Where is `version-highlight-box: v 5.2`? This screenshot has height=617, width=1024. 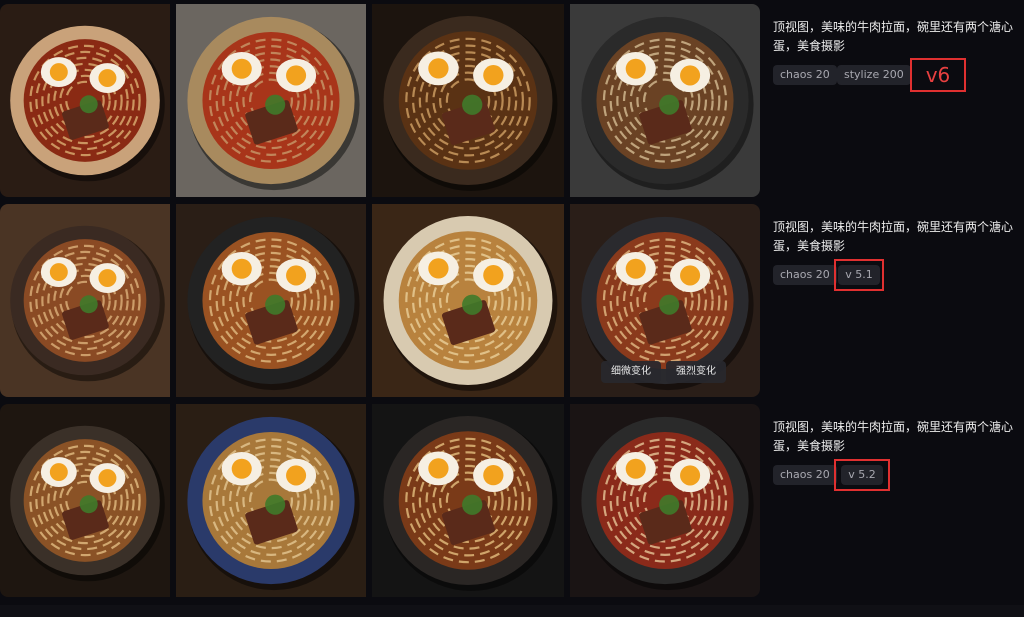 version-highlight-box: v 5.2 is located at coordinates (862, 475).